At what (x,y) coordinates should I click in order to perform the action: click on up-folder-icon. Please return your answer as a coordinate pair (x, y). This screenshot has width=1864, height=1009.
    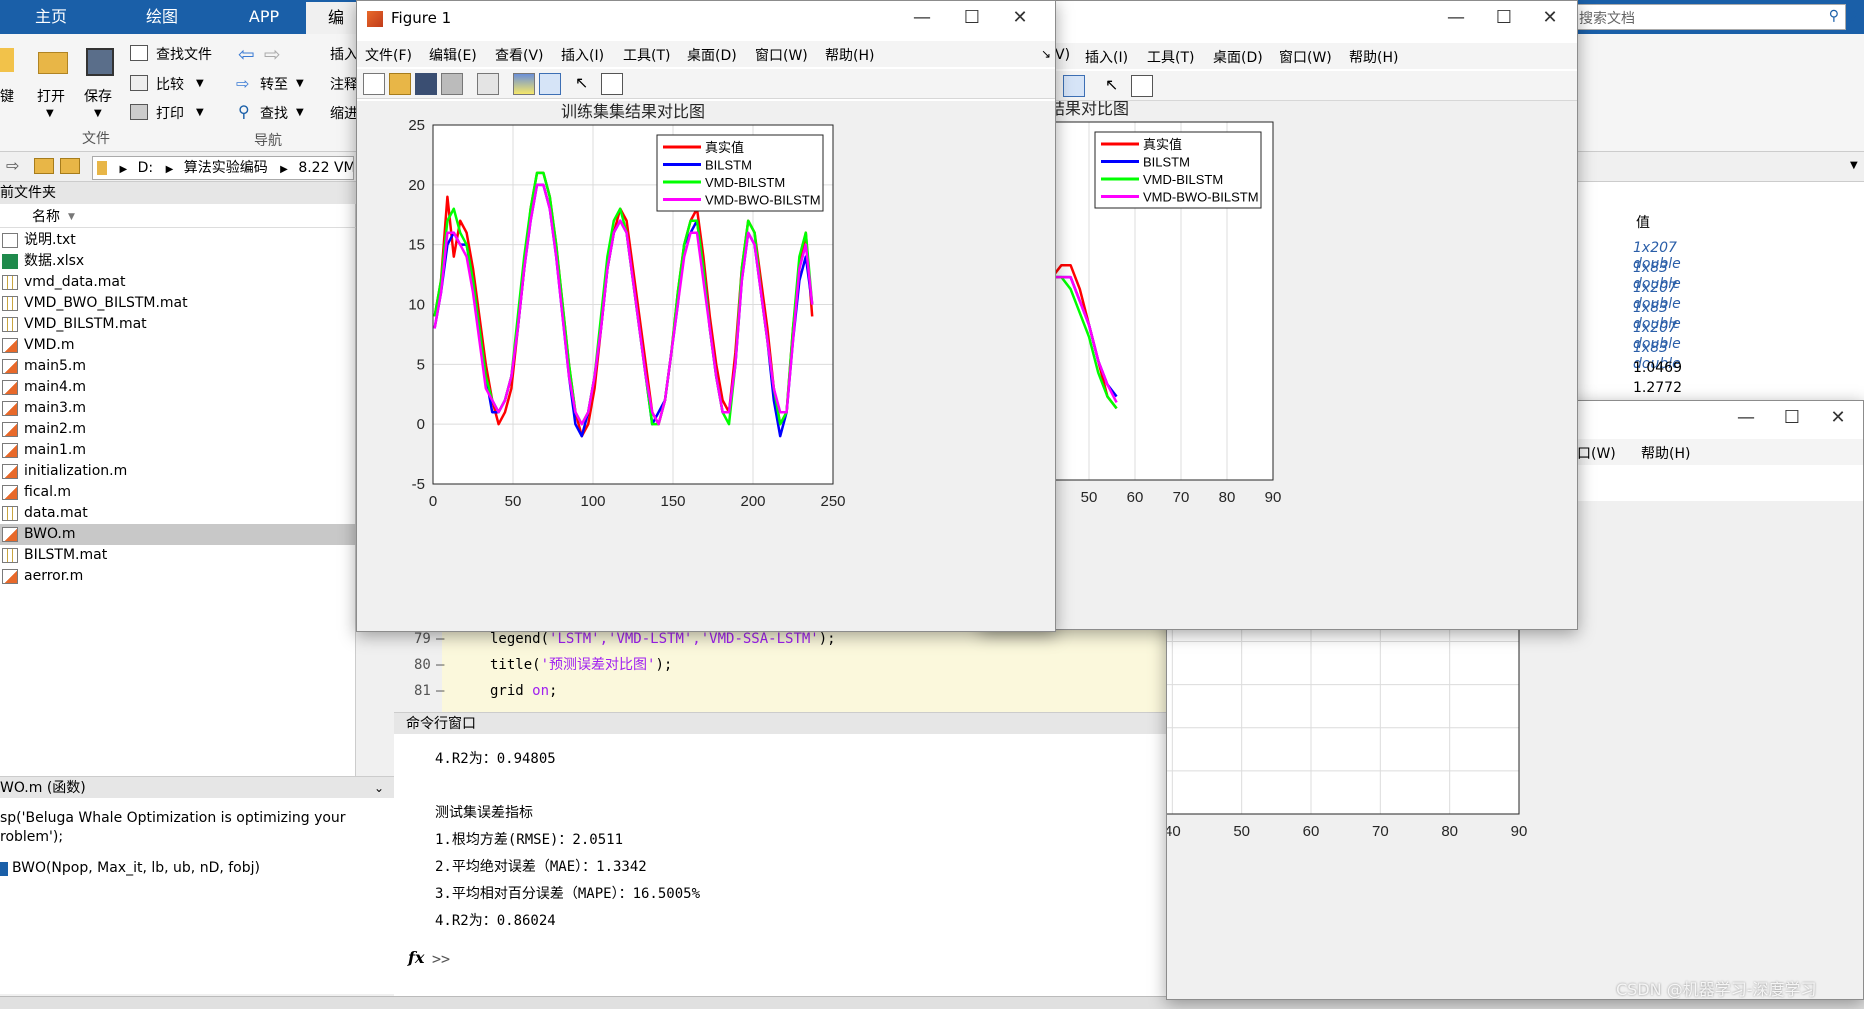
    Looking at the image, I should click on (44, 166).